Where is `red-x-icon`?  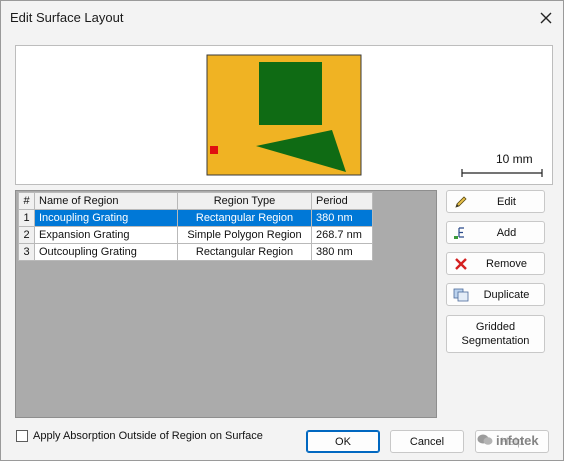 red-x-icon is located at coordinates (461, 264).